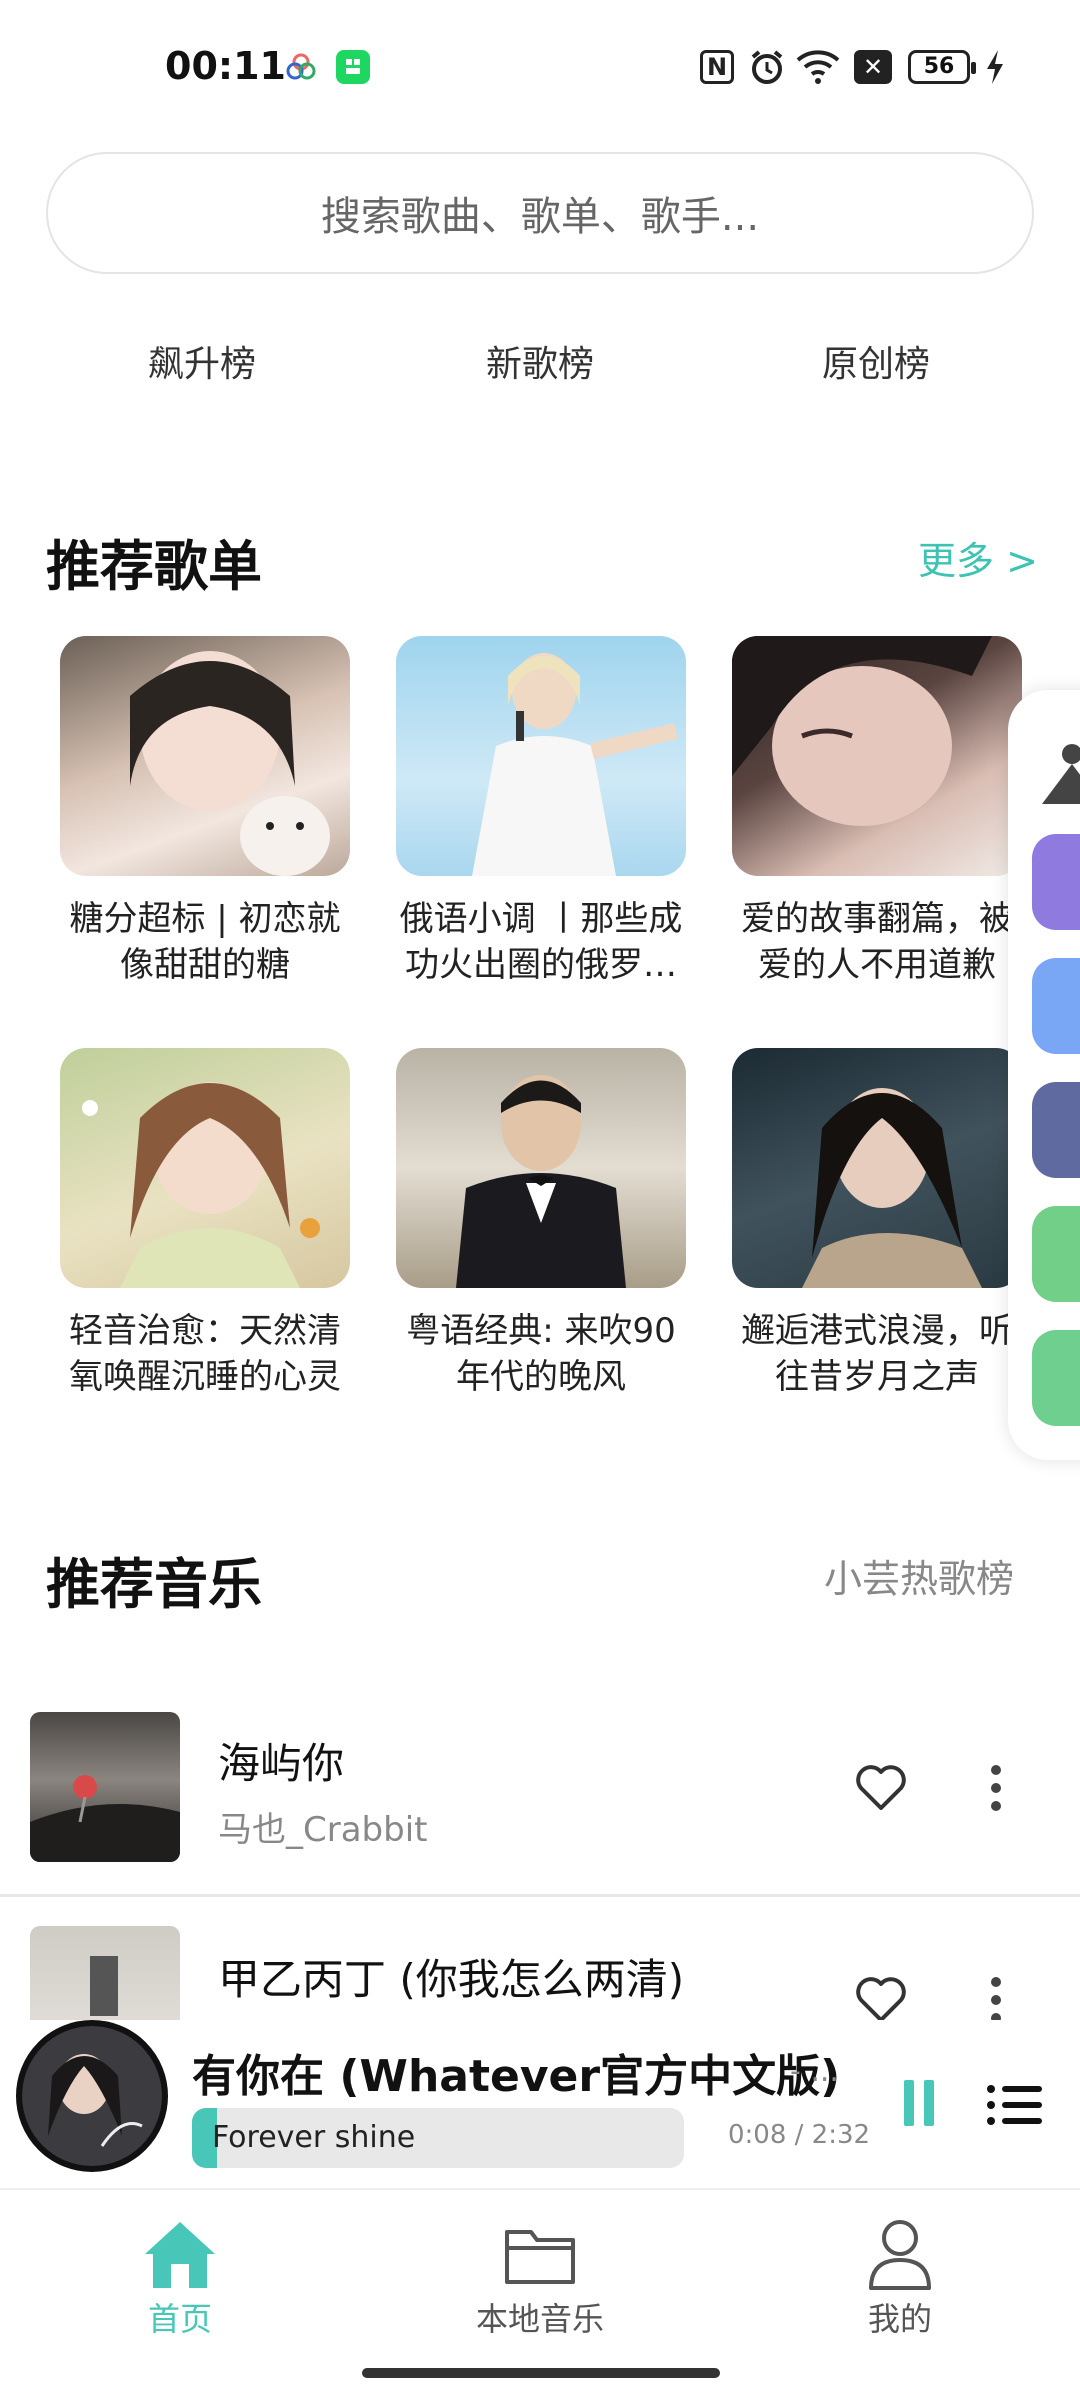  What do you see at coordinates (1014, 2105) in the screenshot?
I see `playlist-queue-icon` at bounding box center [1014, 2105].